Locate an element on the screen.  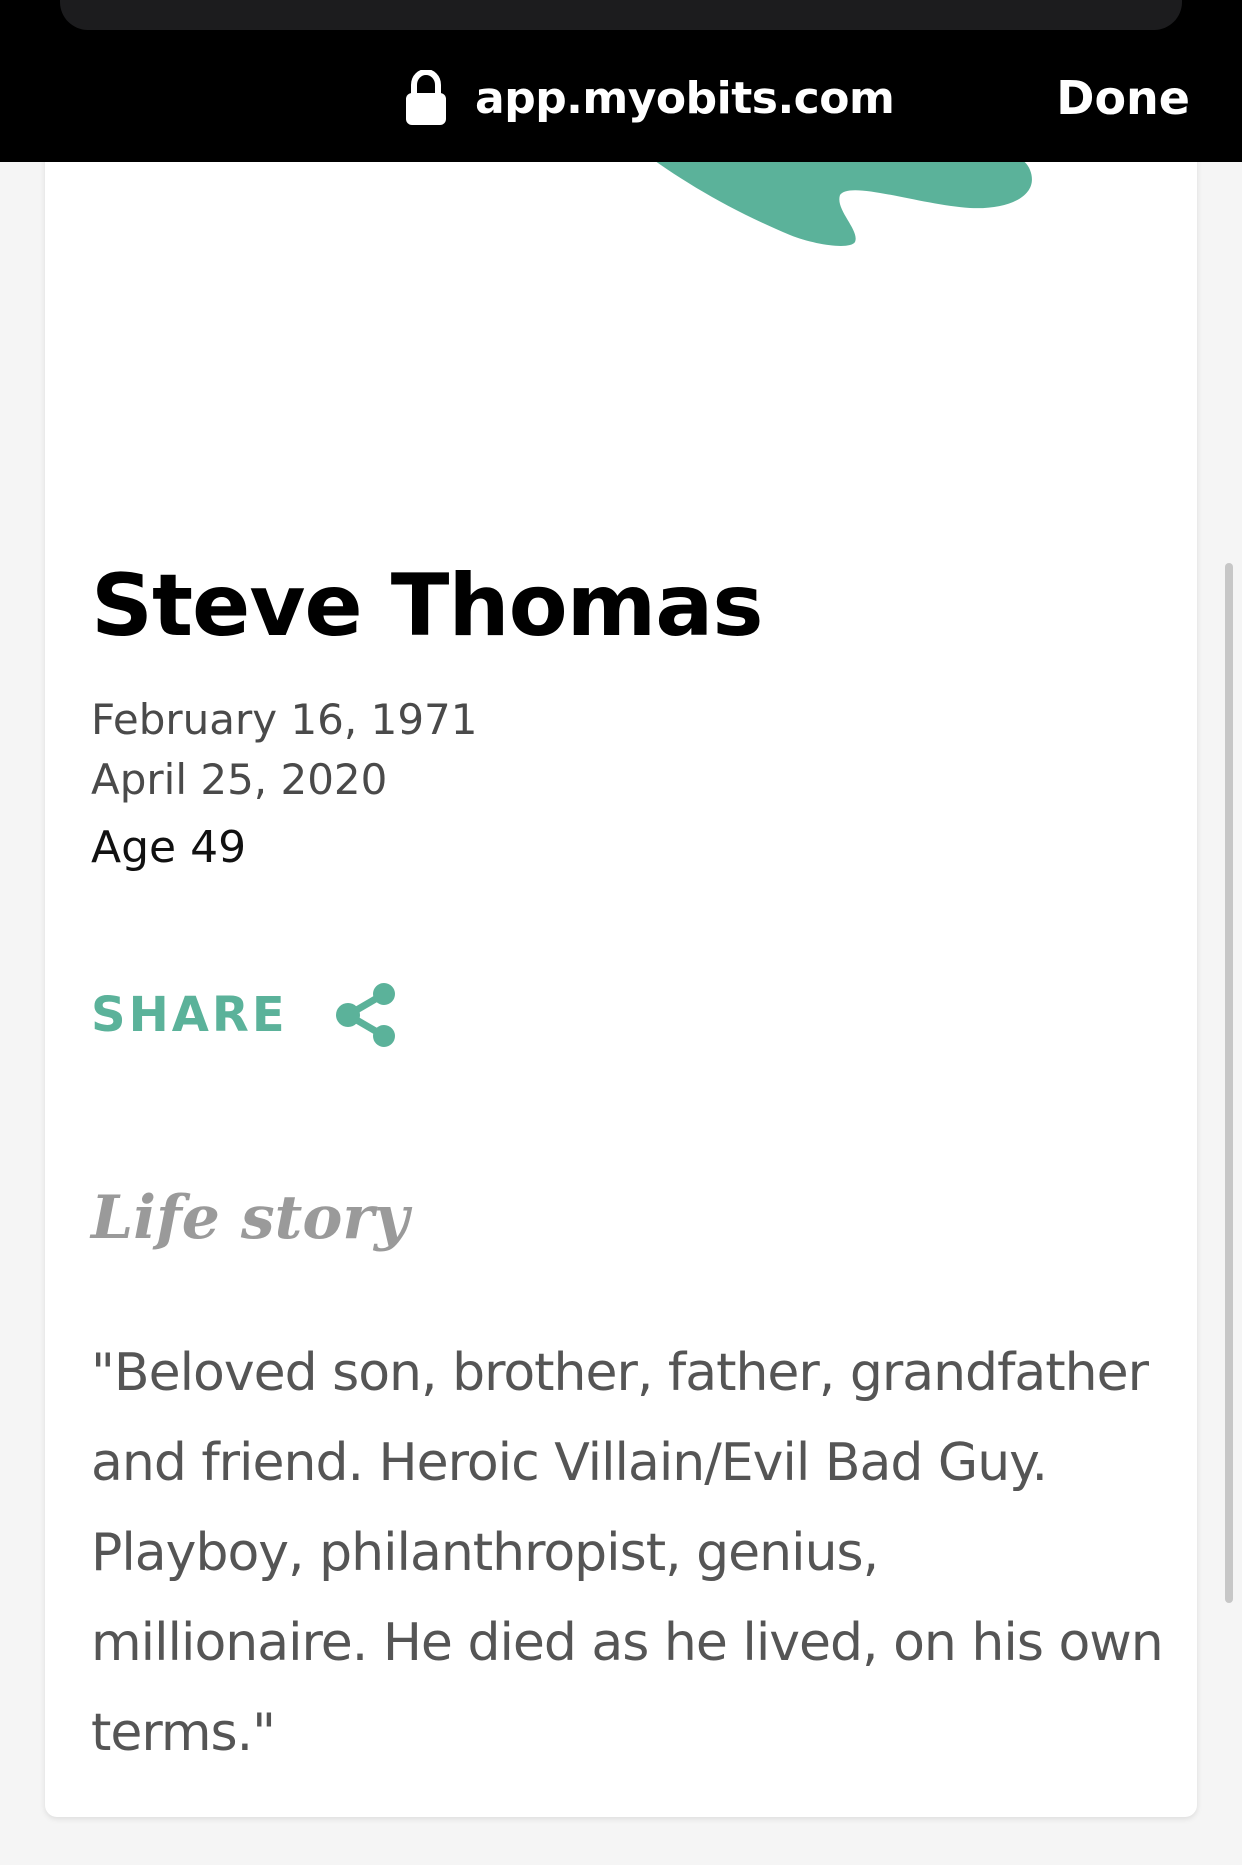
deceased-name: Steve Thomas is located at coordinates (427, 606).